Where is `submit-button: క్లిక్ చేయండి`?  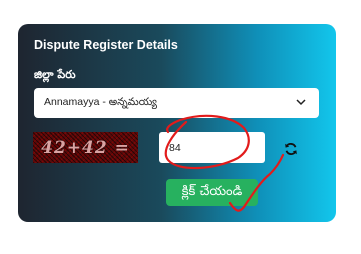
submit-button: క్లిక్ చేయండి is located at coordinates (212, 192).